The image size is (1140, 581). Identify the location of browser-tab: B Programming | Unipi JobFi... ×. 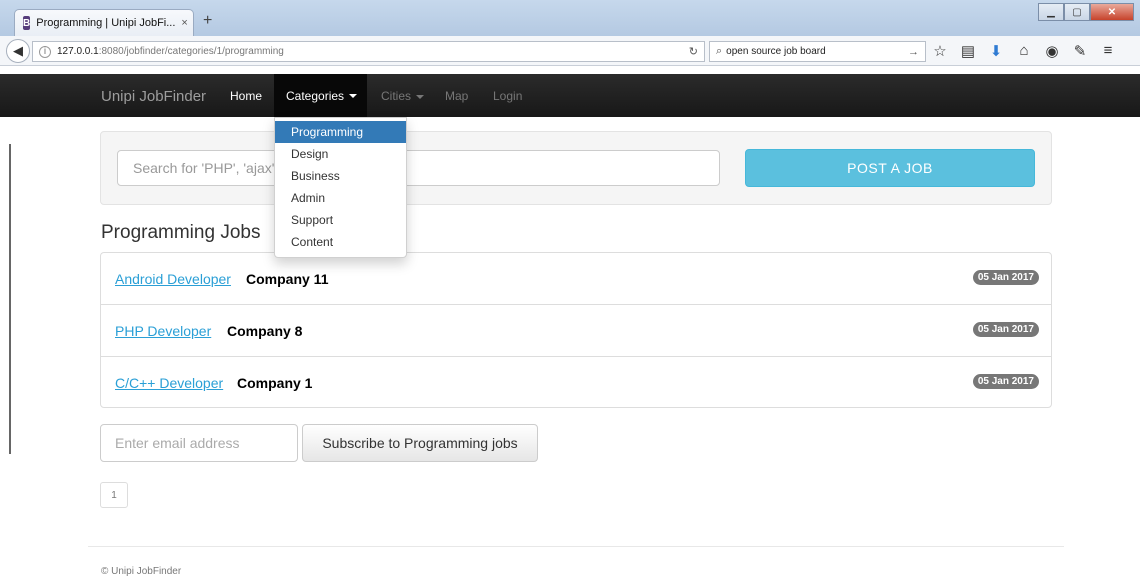
(104, 22).